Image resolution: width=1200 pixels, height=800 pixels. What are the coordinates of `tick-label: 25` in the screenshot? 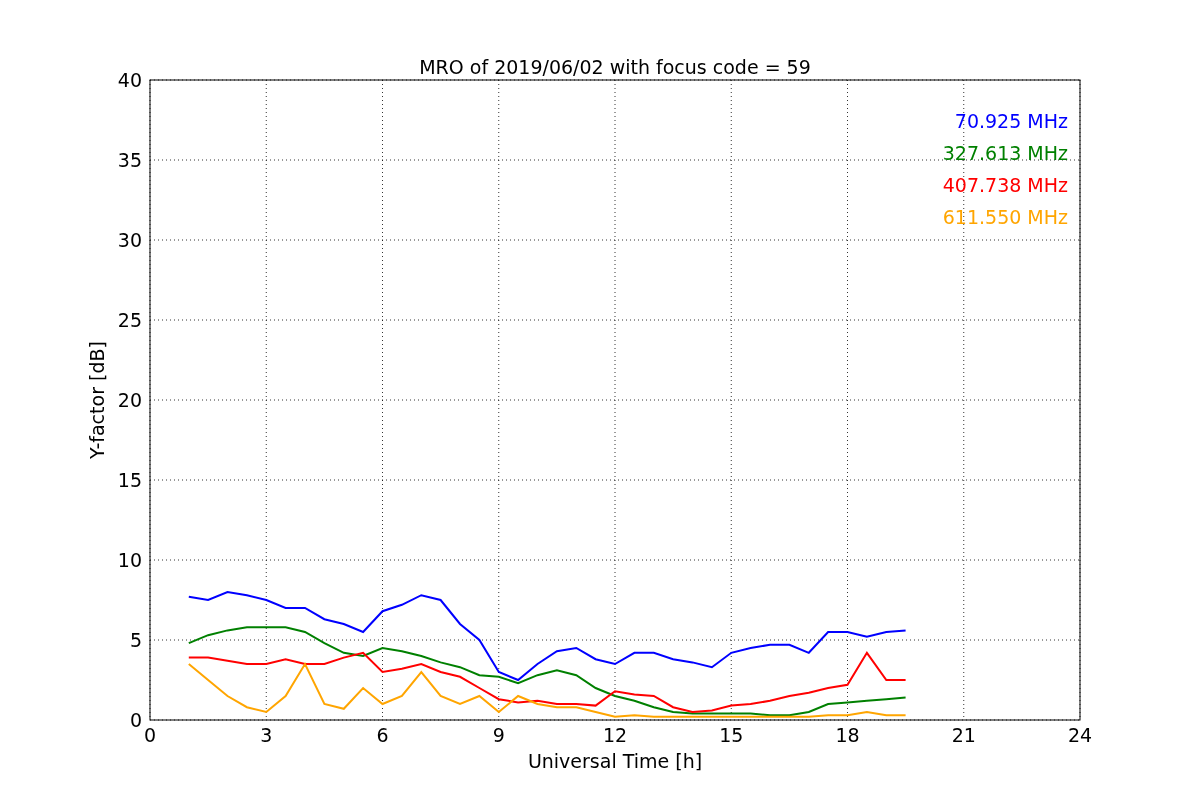 It's located at (129, 320).